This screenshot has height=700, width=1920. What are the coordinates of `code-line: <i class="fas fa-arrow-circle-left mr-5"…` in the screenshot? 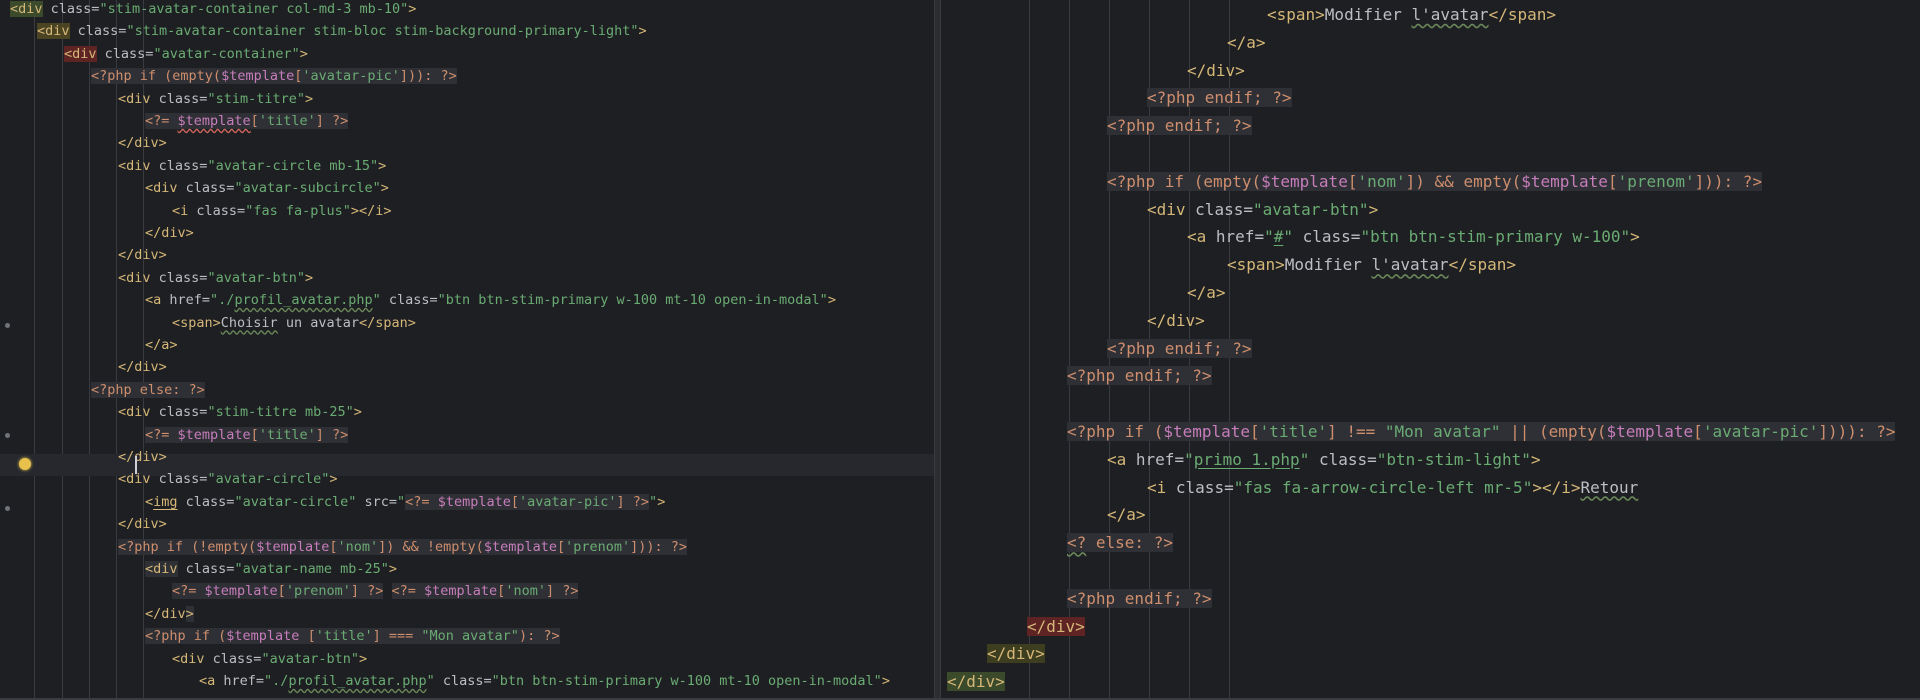 It's located at (1392, 488).